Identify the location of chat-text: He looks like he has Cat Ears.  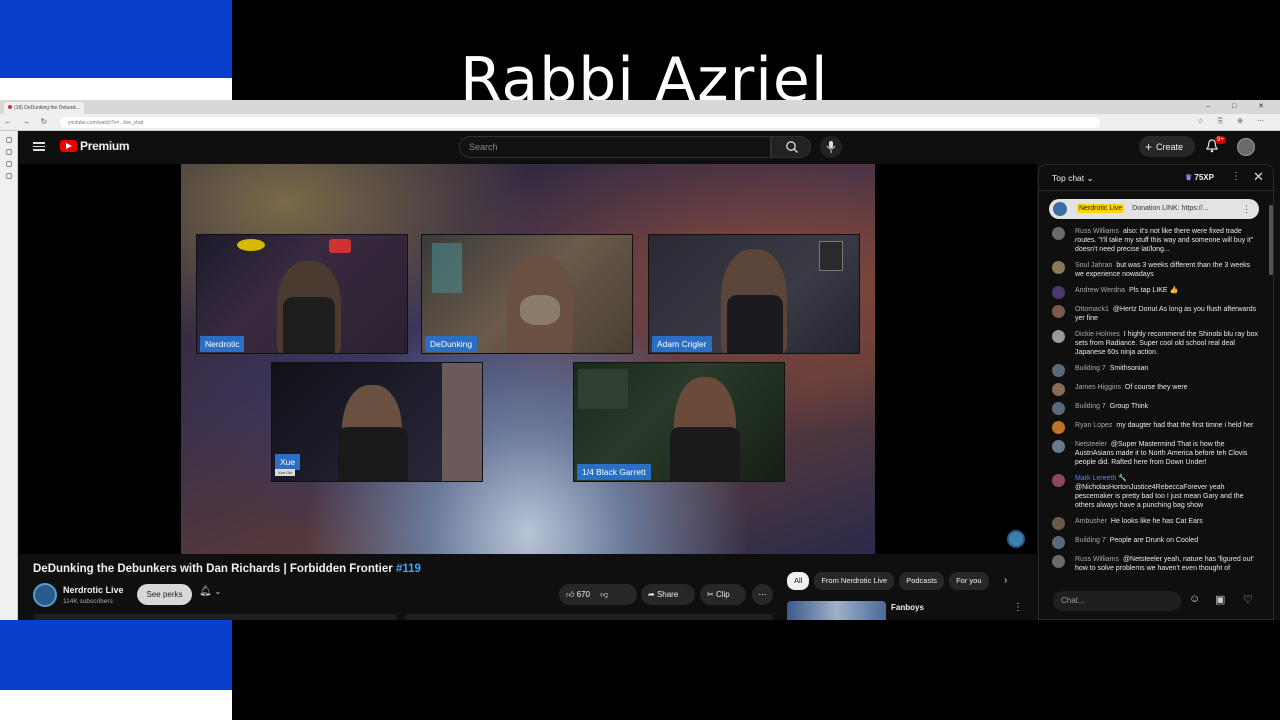
(1156, 521).